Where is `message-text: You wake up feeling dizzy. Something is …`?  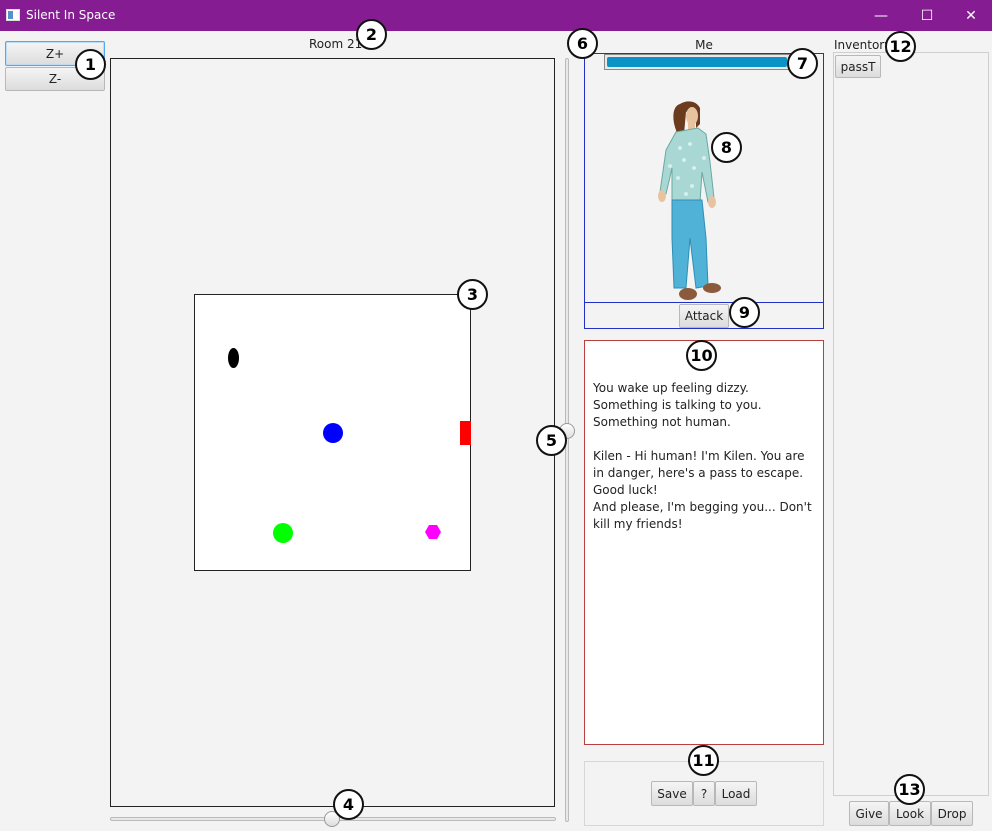
message-text: You wake up feeling dizzy. Something is … is located at coordinates (702, 456).